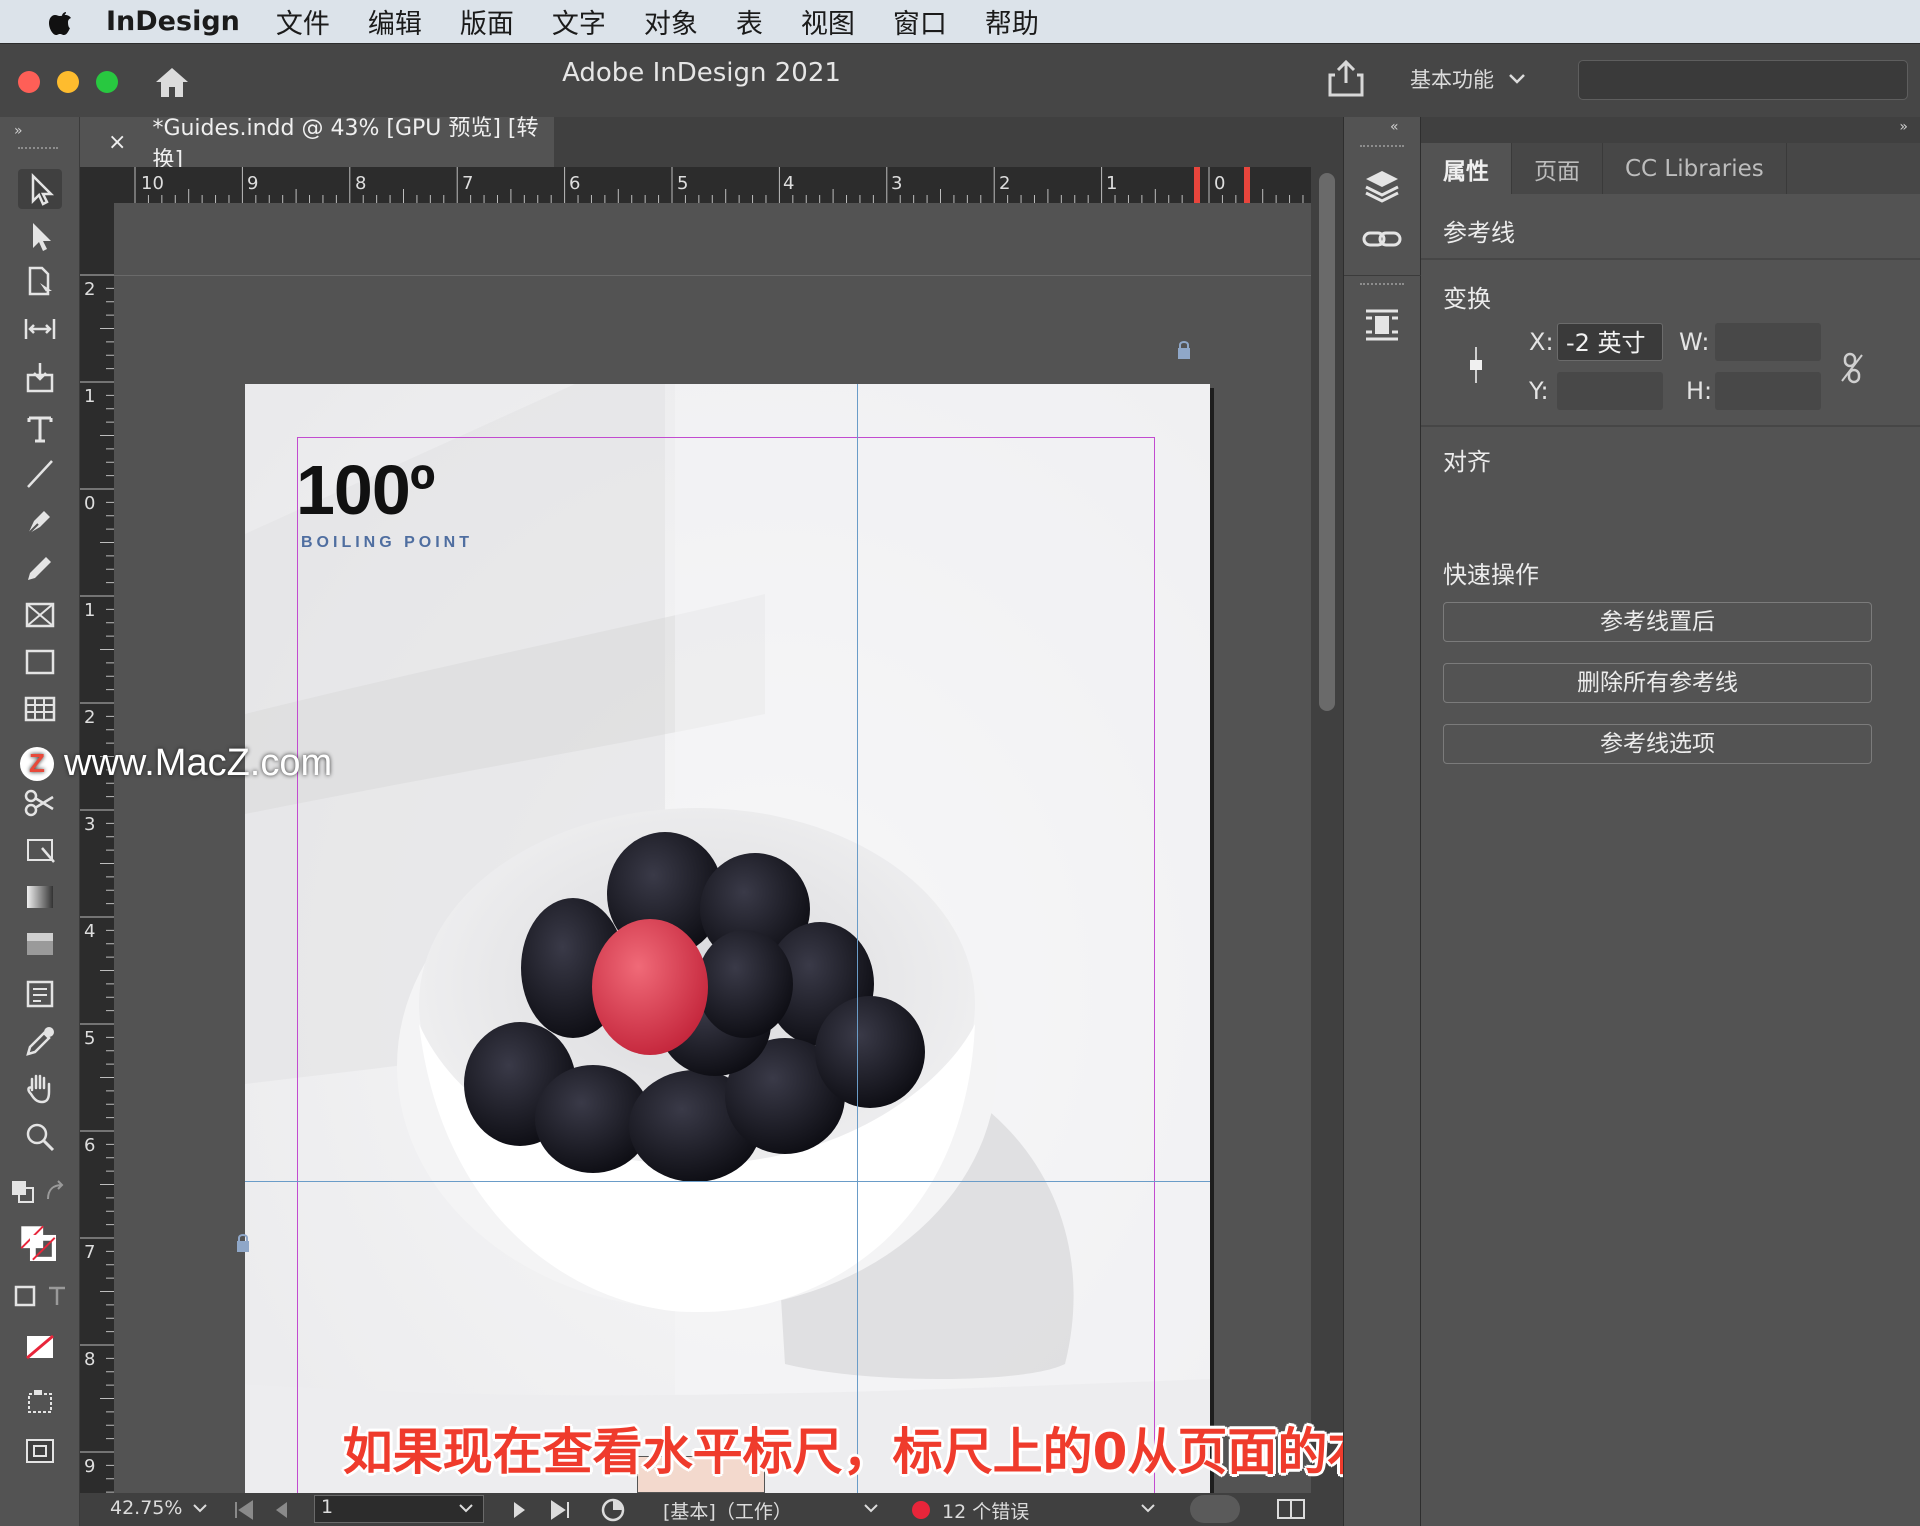 Image resolution: width=1920 pixels, height=1526 pixels. Describe the element at coordinates (920, 21) in the screenshot. I see `menu-window: 窗口` at that location.